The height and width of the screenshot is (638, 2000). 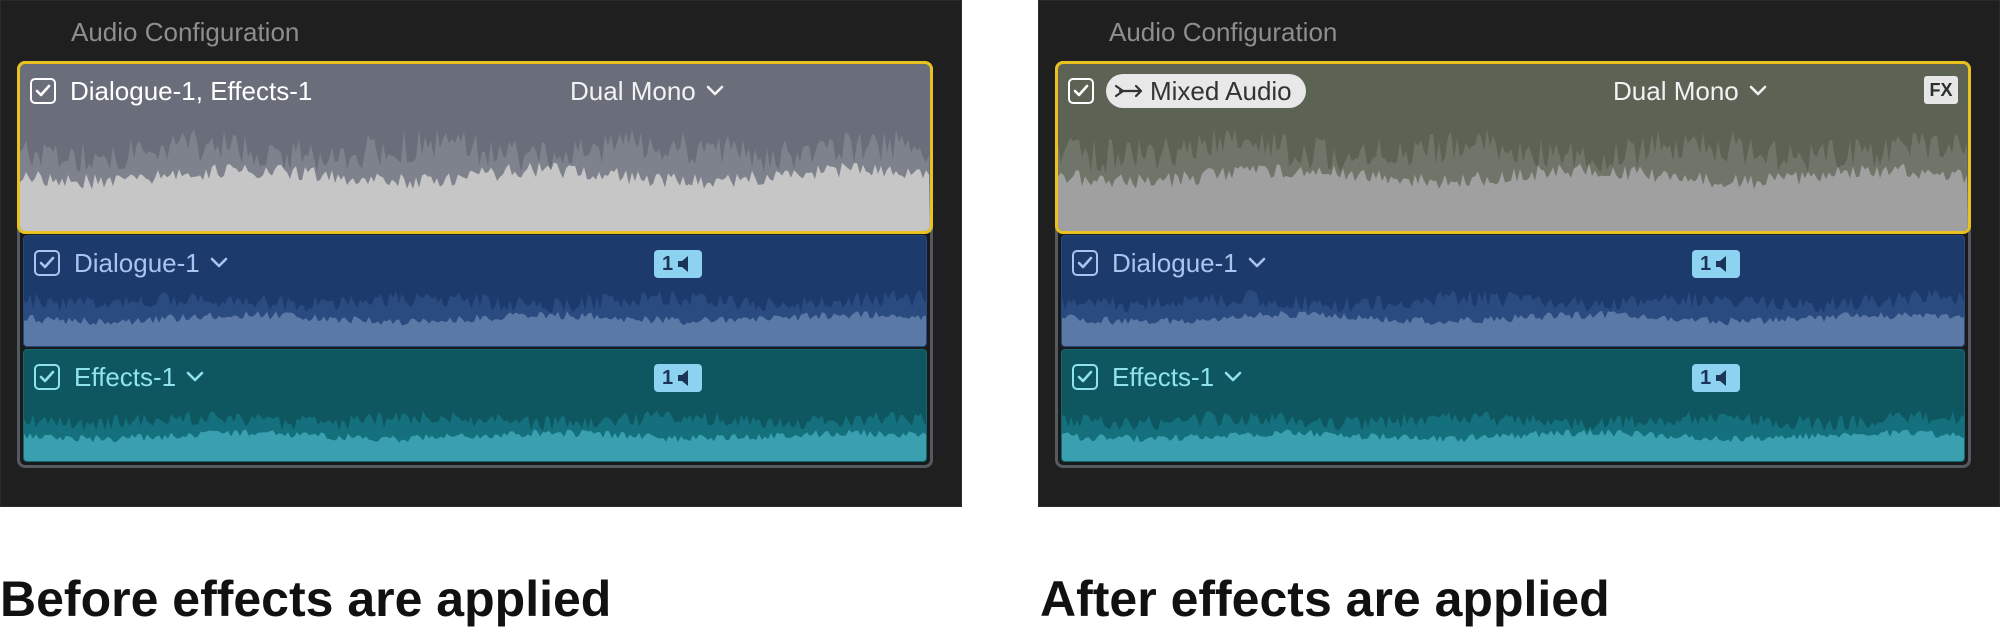 I want to click on main-audio-lane: Dialogue-1, Effects-1 Dual Mono, so click(x=475, y=147).